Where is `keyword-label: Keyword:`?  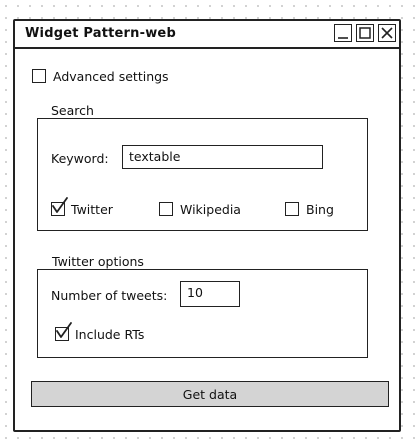
keyword-label: Keyword: is located at coordinates (80, 158).